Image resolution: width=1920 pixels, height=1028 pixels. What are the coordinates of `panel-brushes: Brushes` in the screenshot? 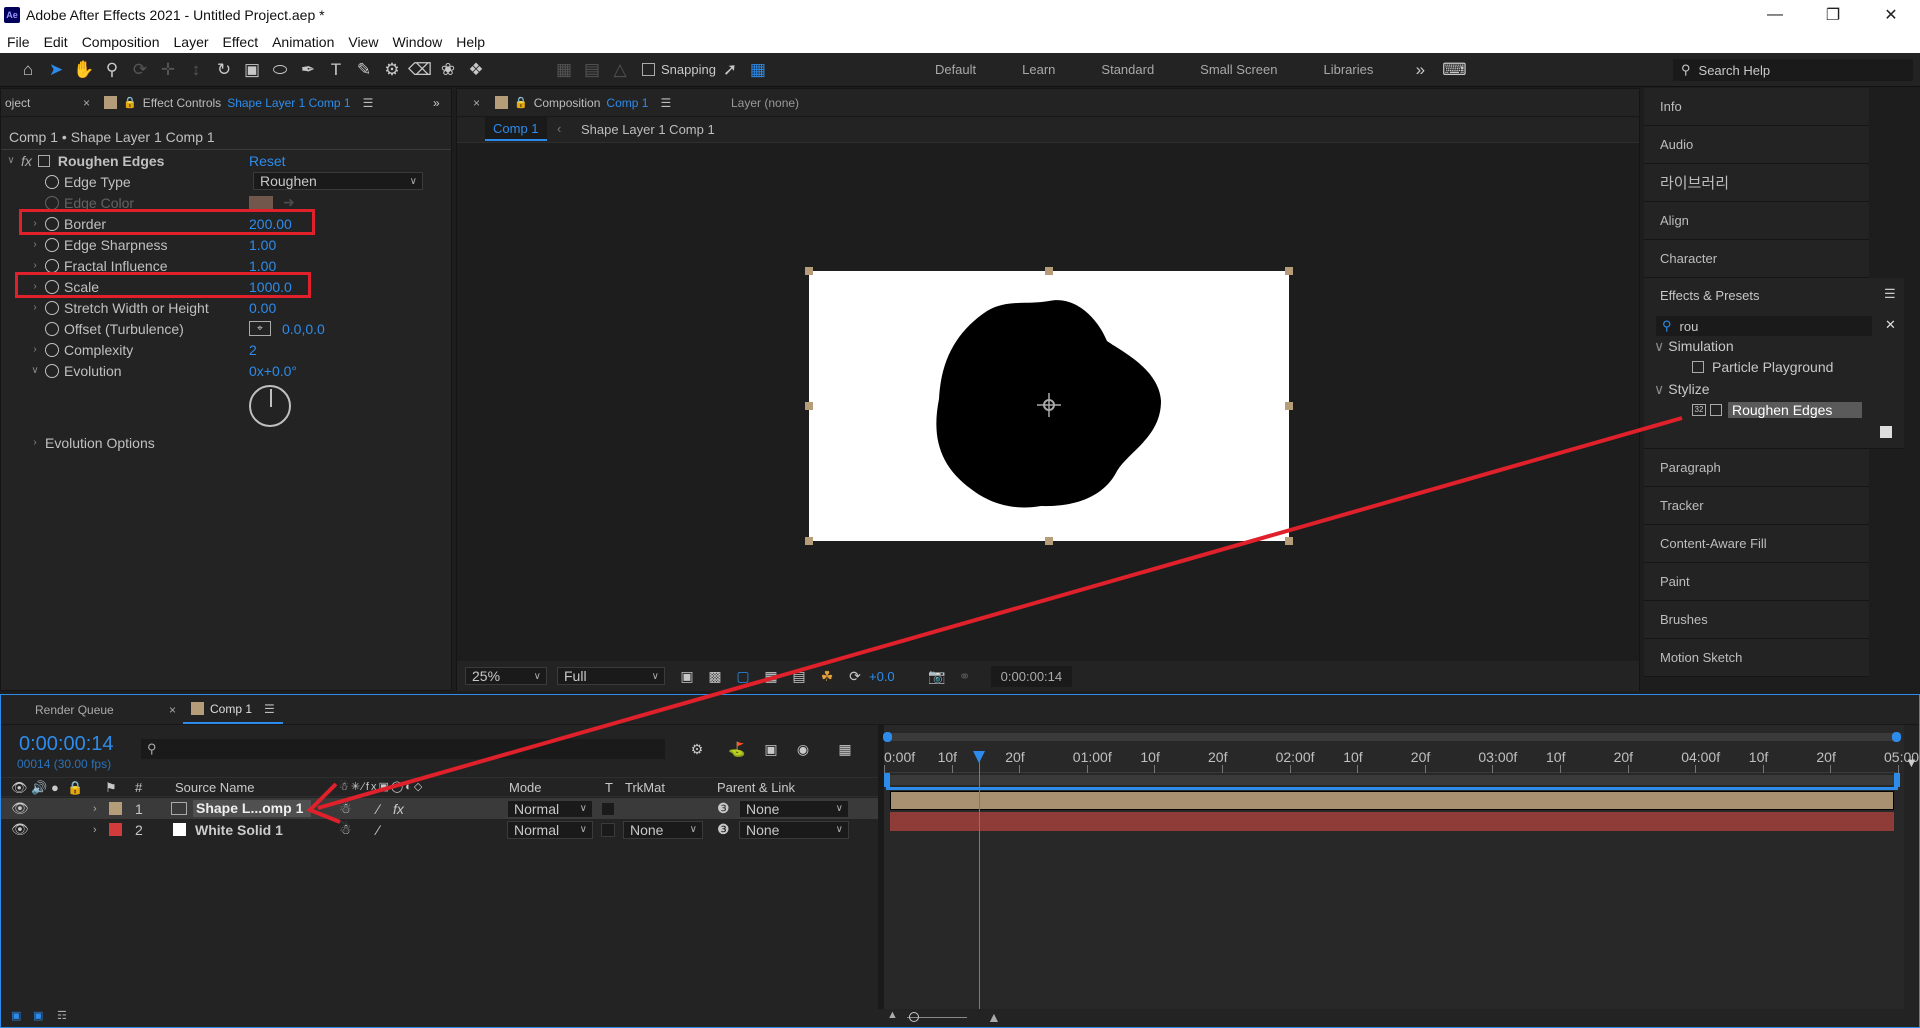 It's located at (1756, 620).